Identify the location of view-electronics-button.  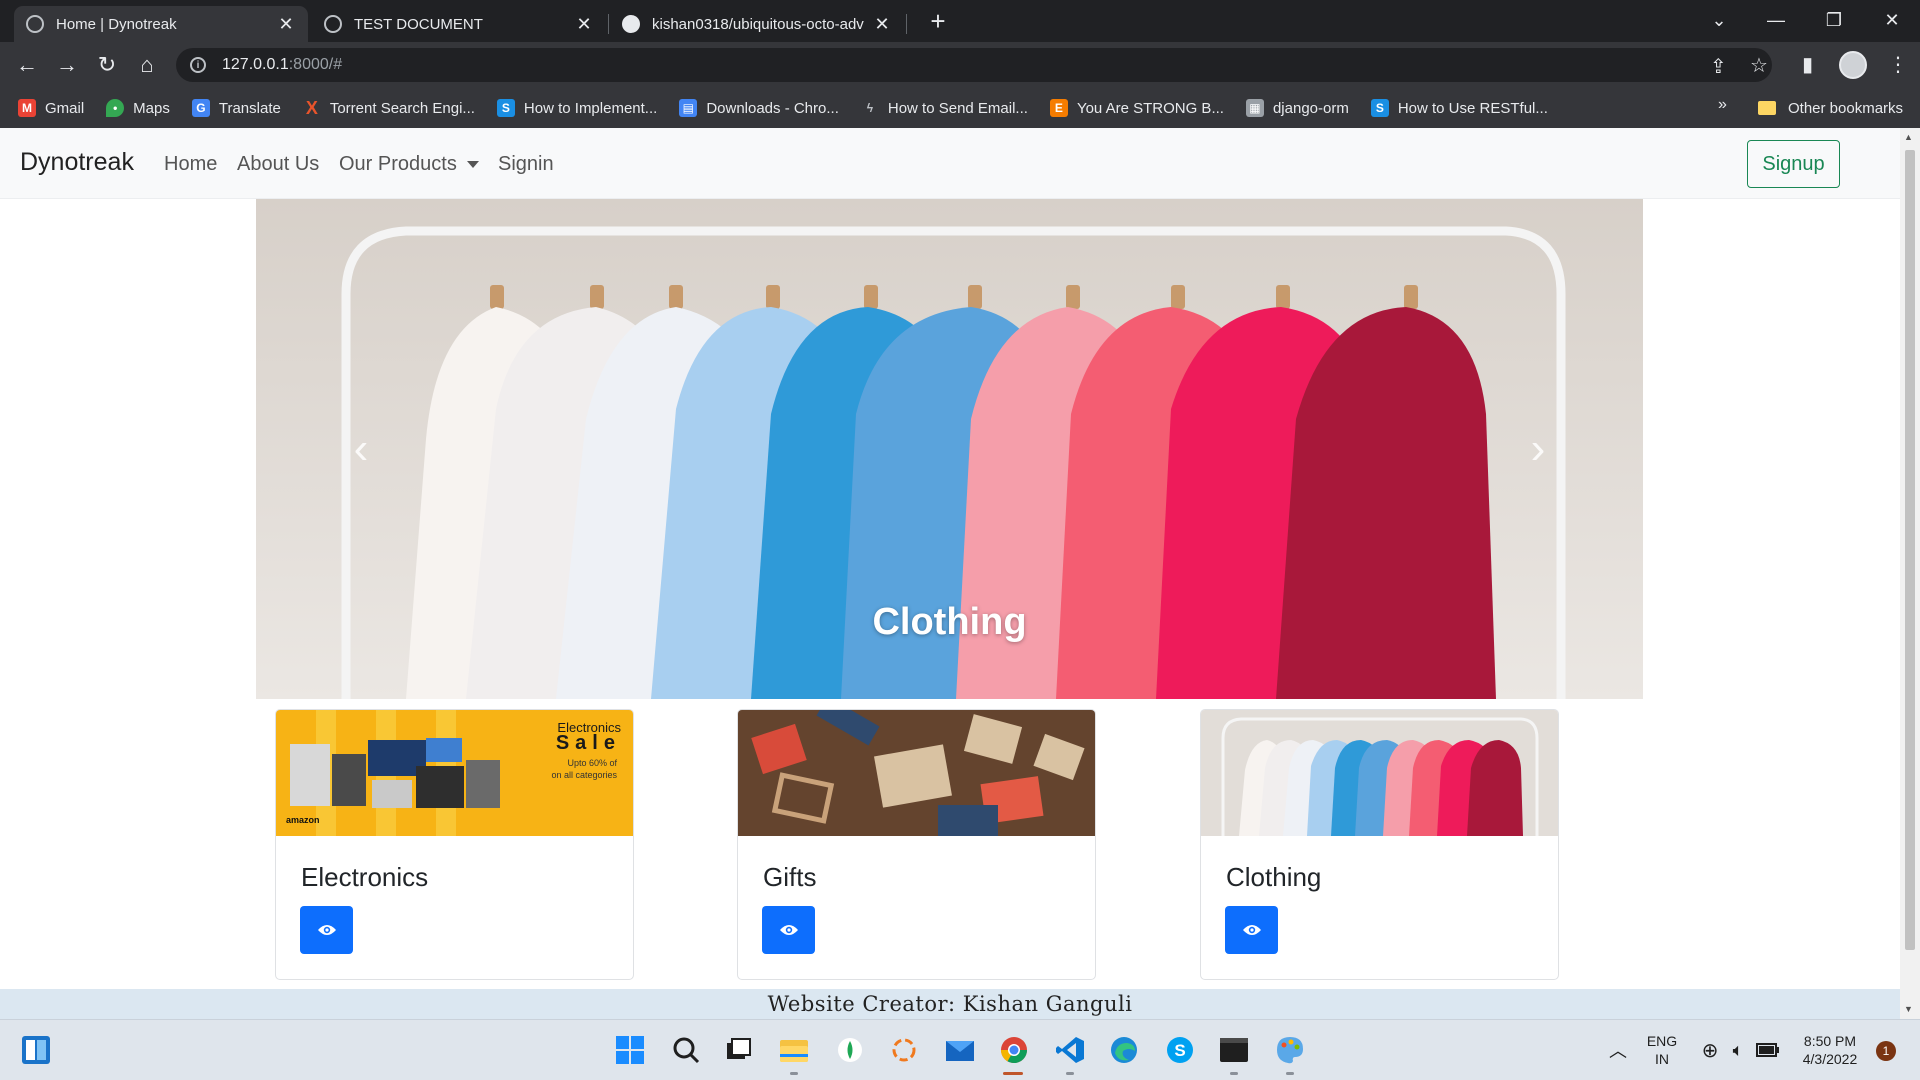
(326, 930).